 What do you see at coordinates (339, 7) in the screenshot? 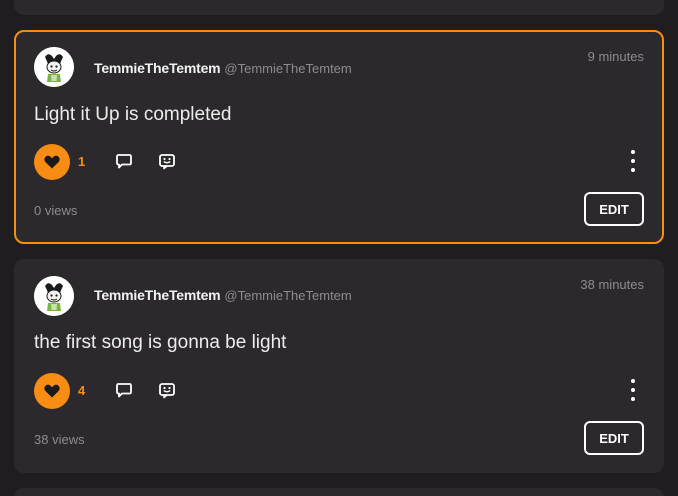
I see `previous-post-card` at bounding box center [339, 7].